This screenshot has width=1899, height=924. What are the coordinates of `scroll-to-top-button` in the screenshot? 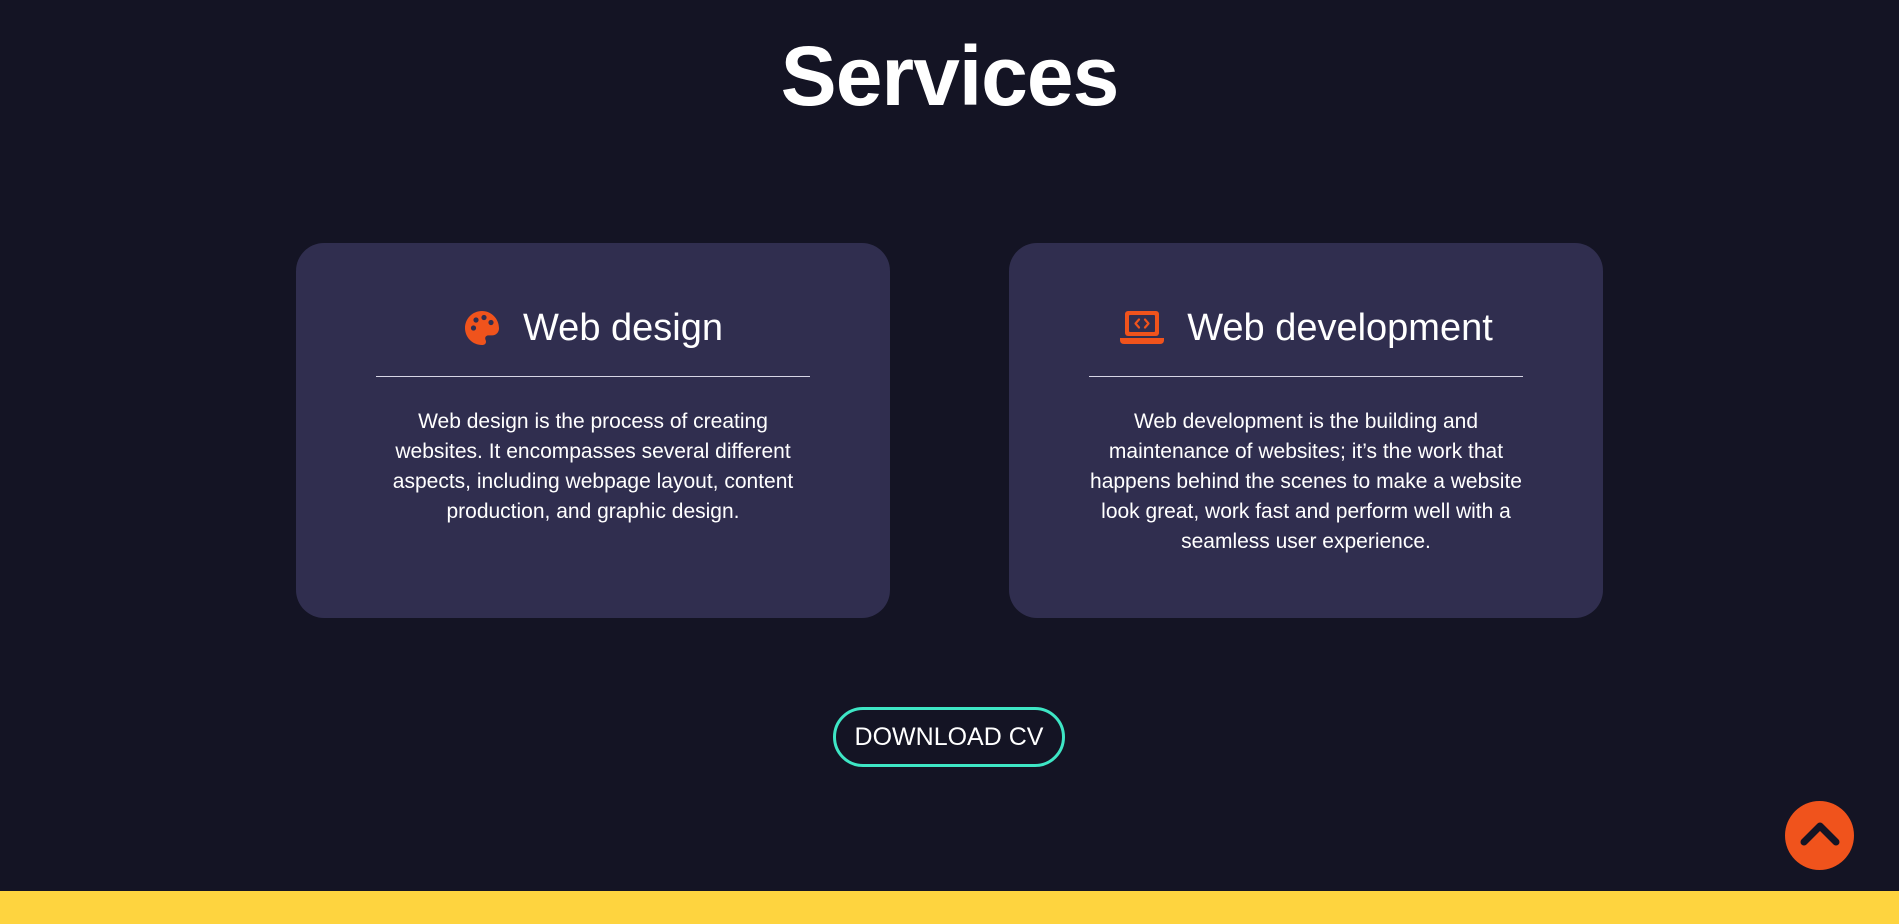 It's located at (1819, 835).